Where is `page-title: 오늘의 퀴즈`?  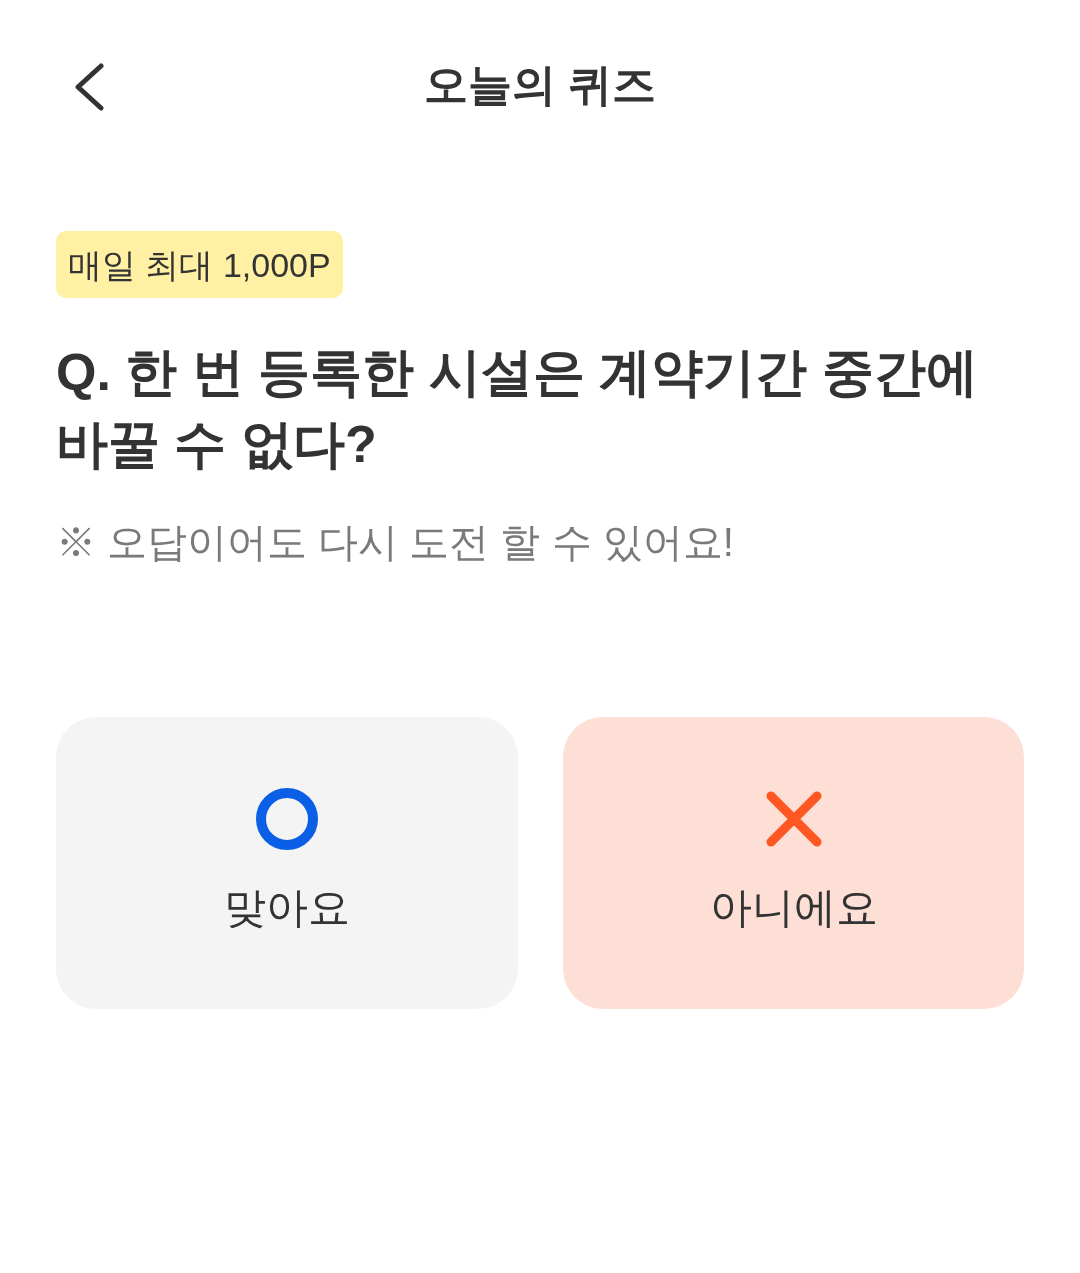
page-title: 오늘의 퀴즈 is located at coordinates (540, 85).